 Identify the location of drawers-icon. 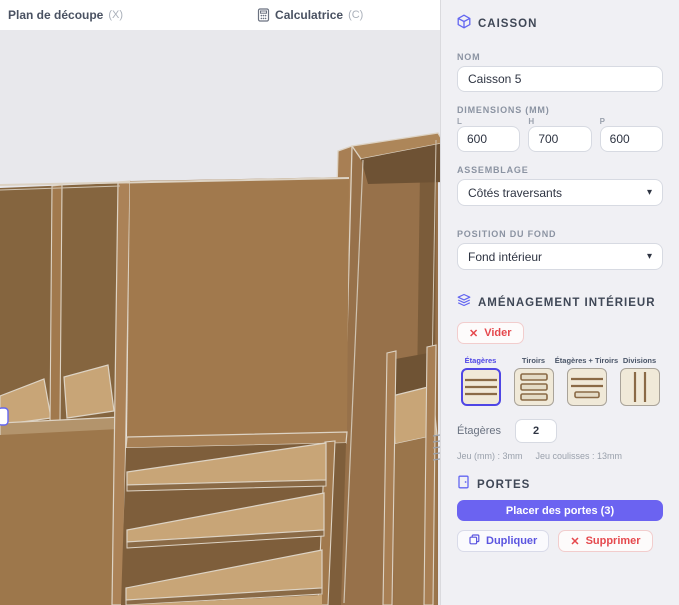
(533, 387).